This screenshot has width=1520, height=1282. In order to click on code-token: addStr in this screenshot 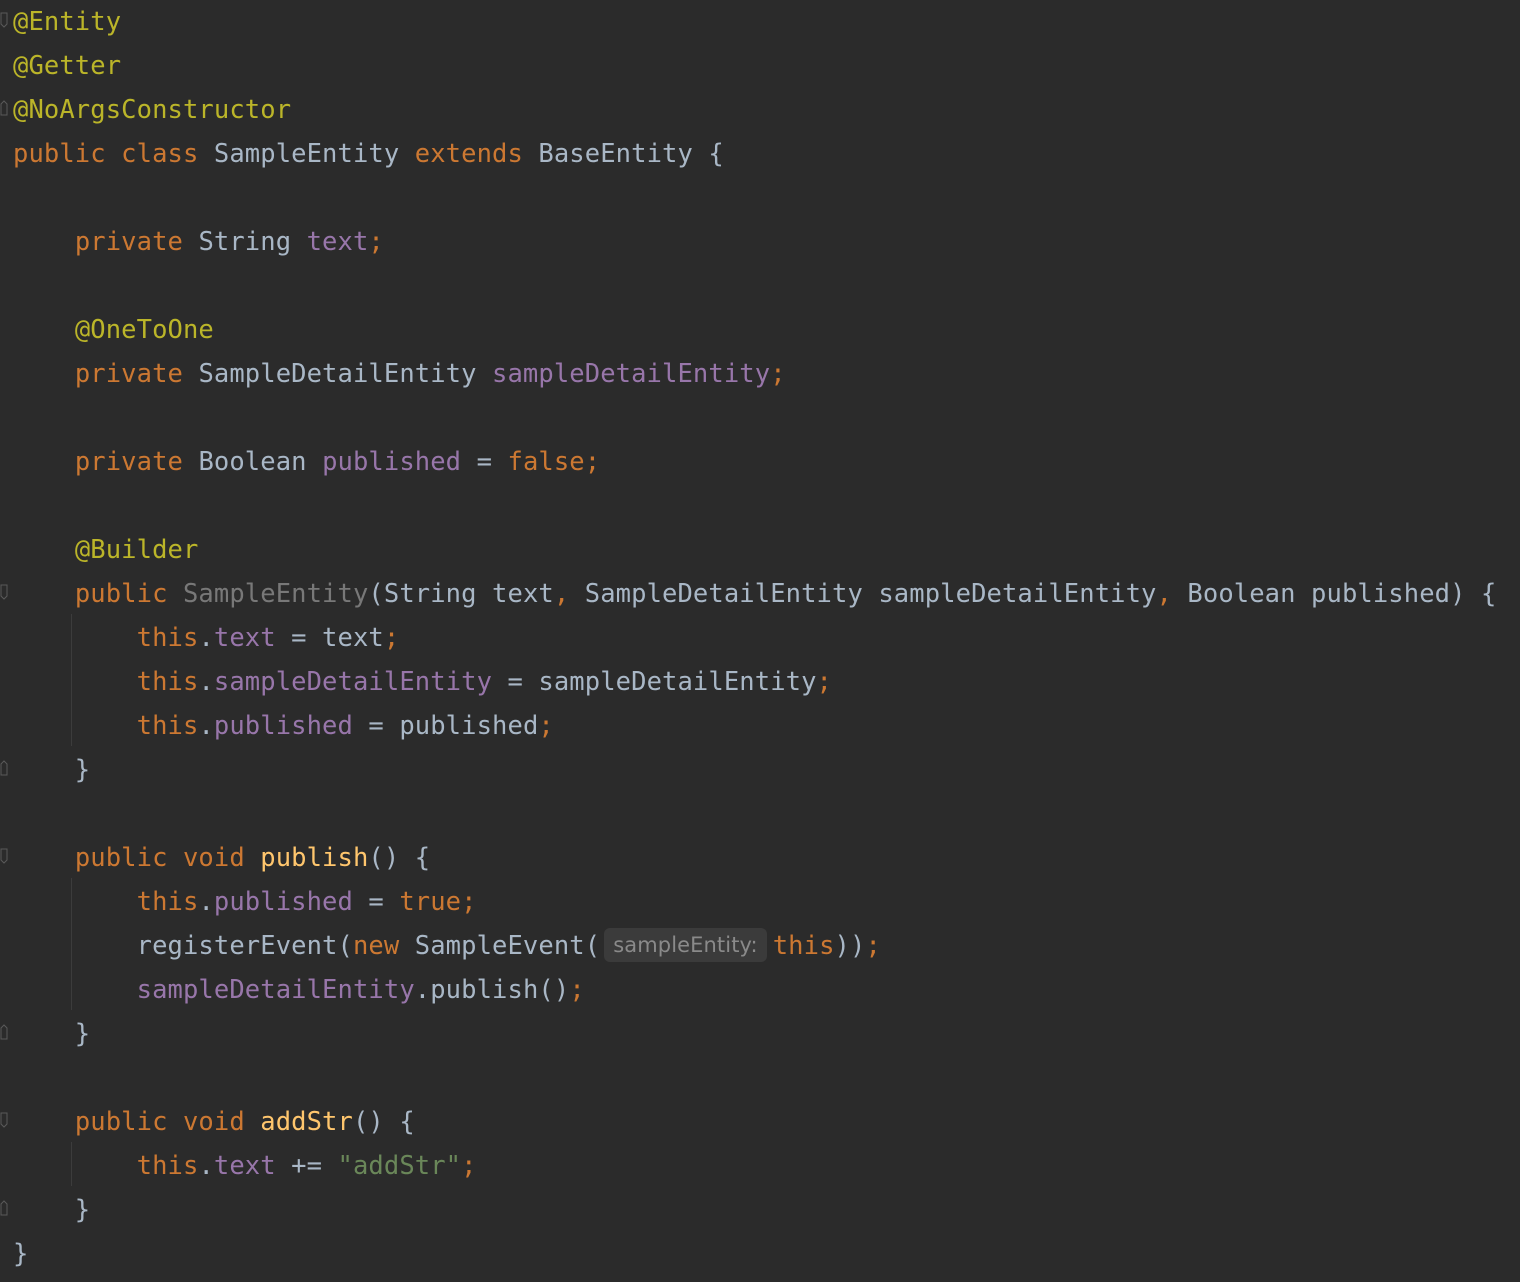, I will do `click(306, 1122)`.